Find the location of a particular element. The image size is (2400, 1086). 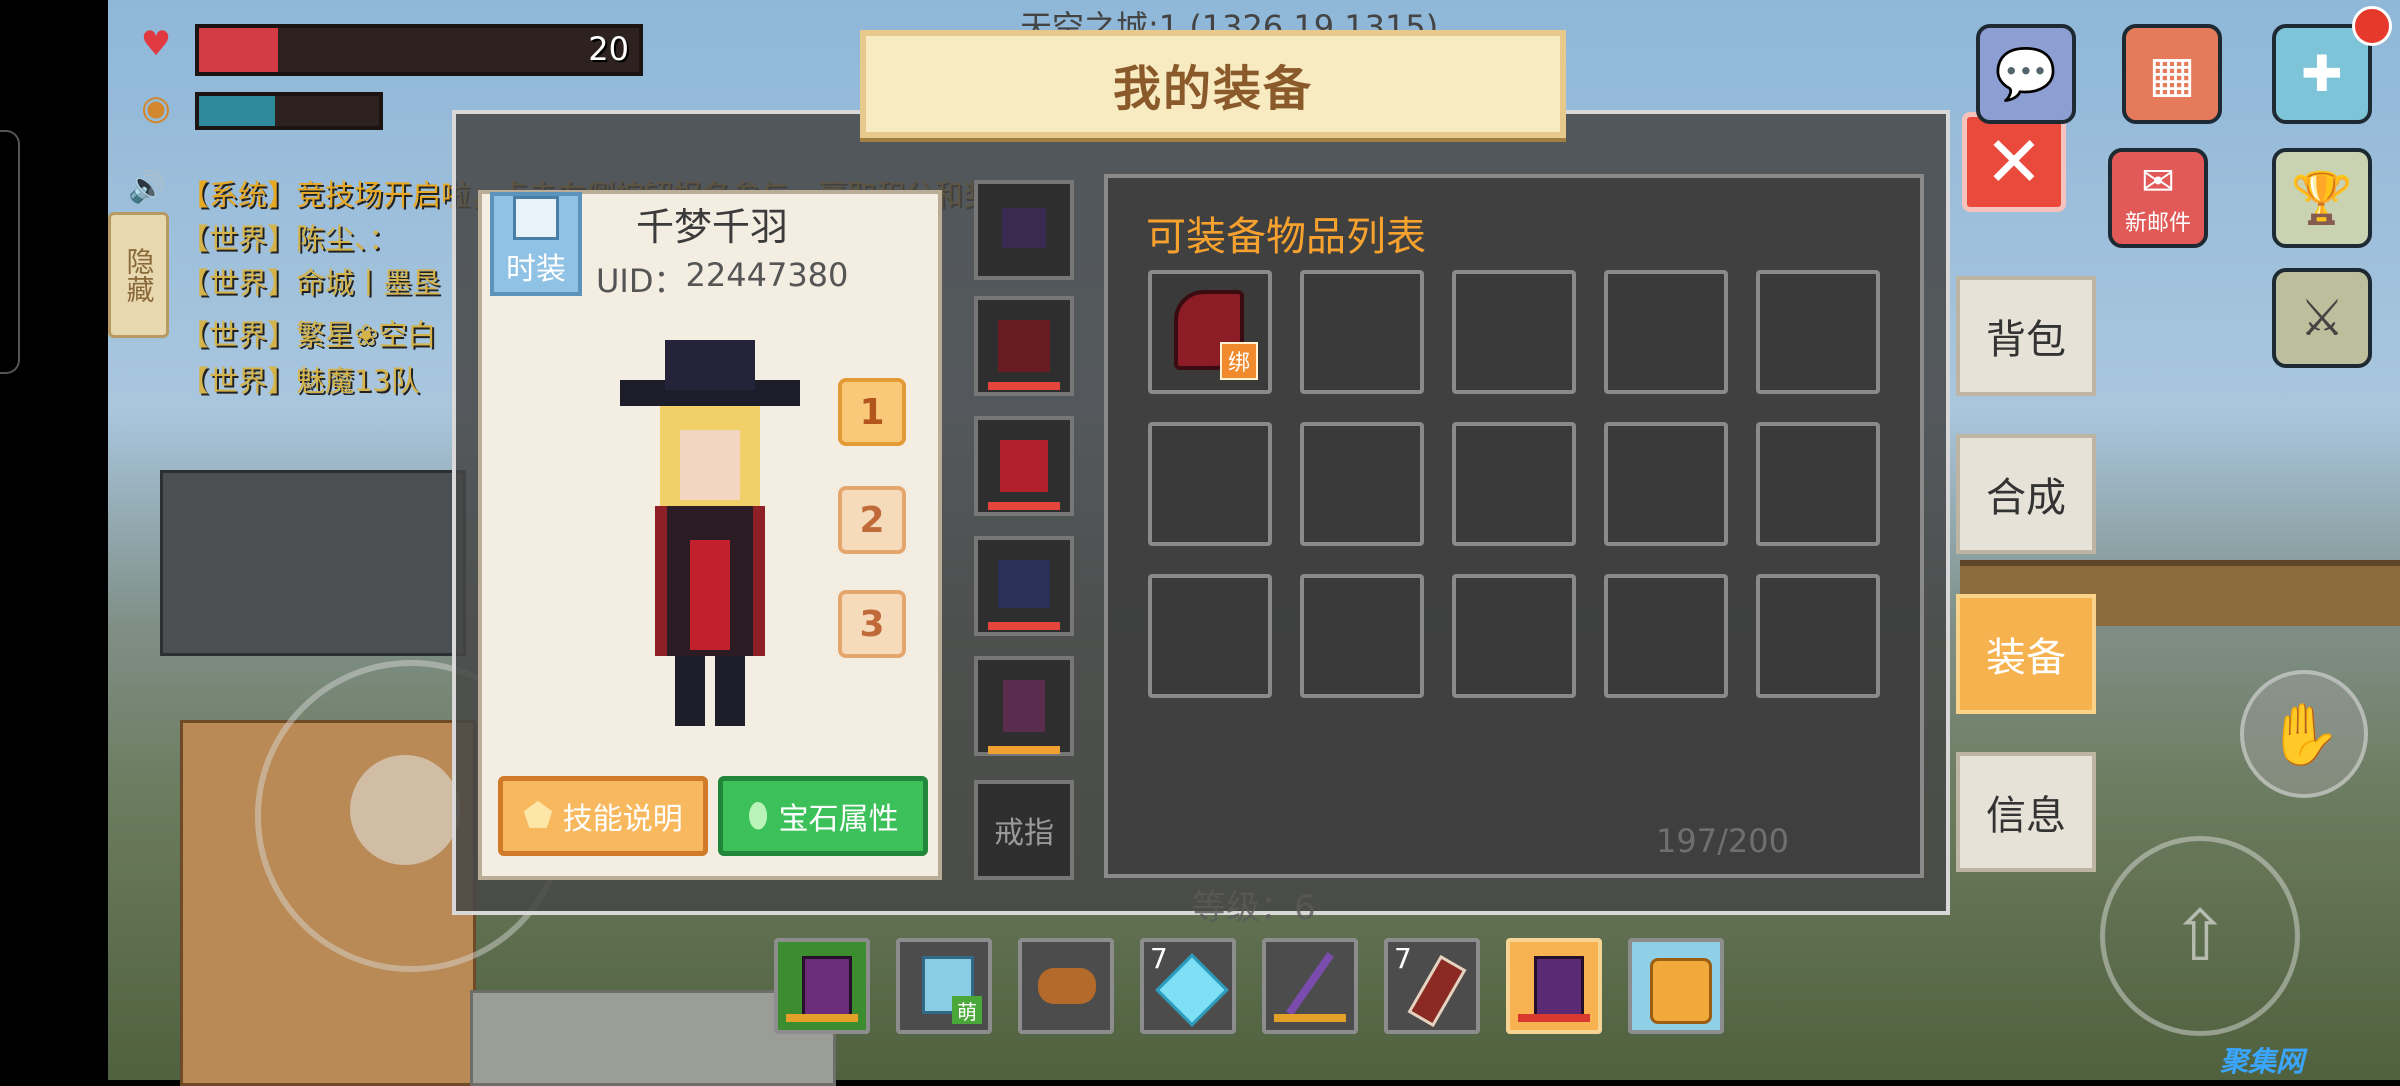

chat-line: 【世界】繁星❀空白 is located at coordinates (308, 335).